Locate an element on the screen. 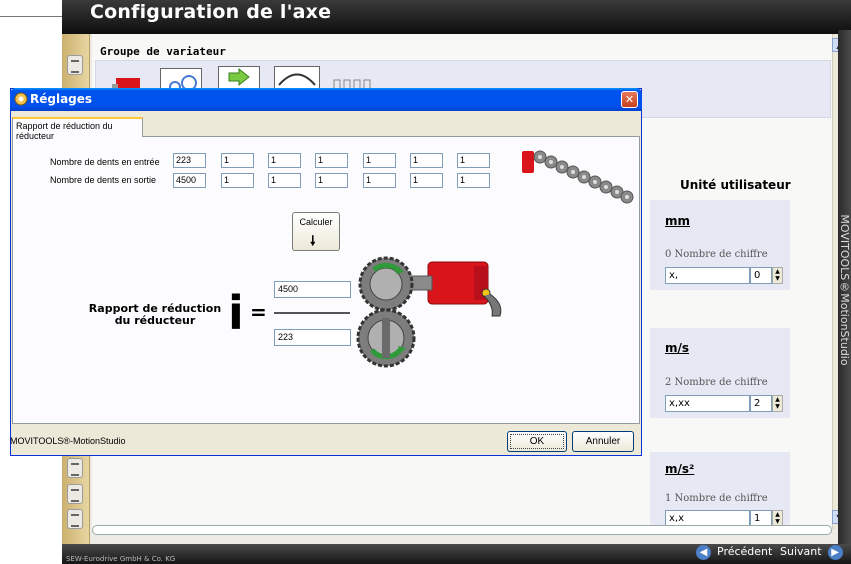  motor-icon is located at coordinates (131, 80).